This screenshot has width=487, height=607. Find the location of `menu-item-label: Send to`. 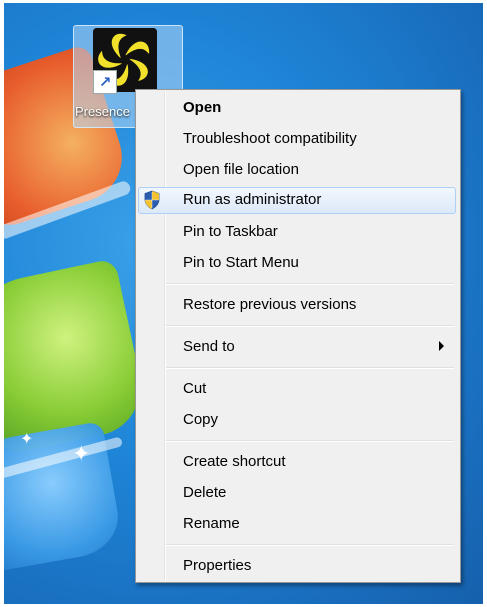

menu-item-label: Send to is located at coordinates (209, 346).